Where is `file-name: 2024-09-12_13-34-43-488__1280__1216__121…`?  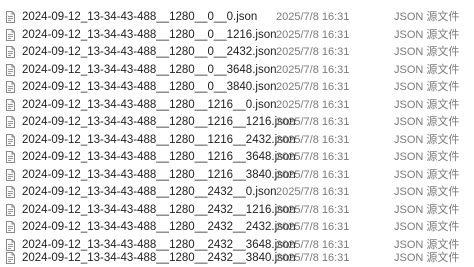 file-name: 2024-09-12_13-34-43-488__1280__1216__121… is located at coordinates (159, 122).